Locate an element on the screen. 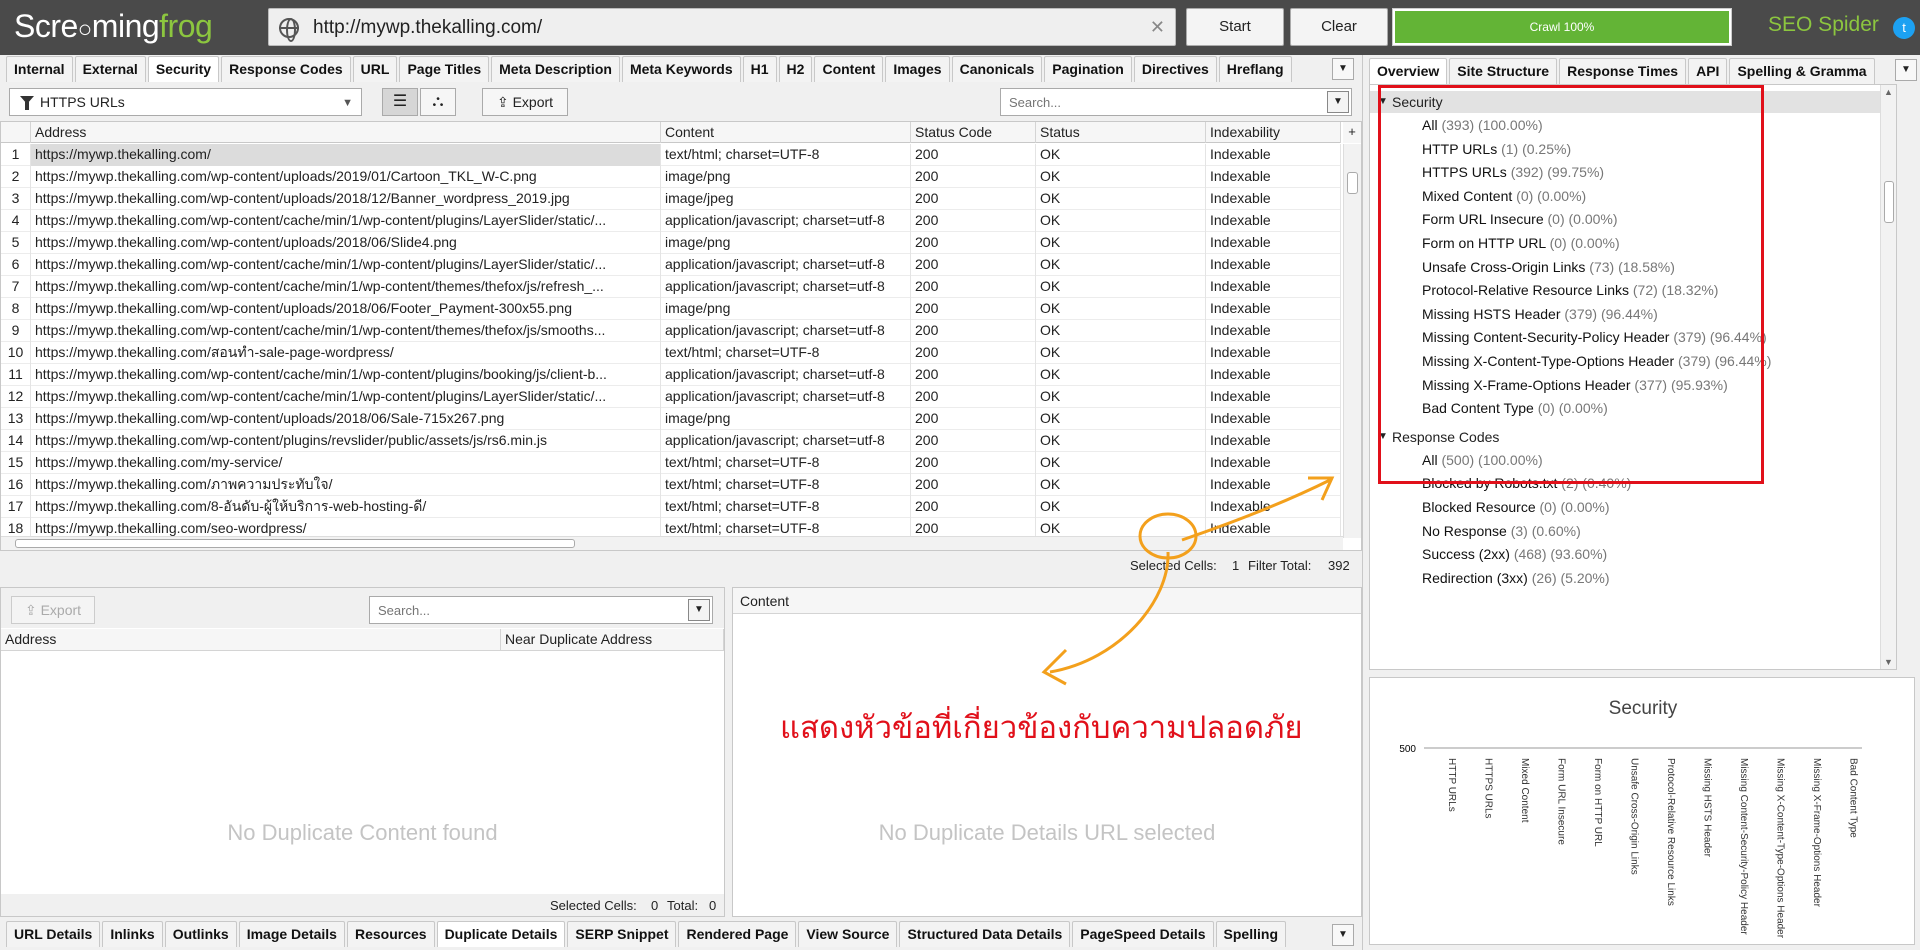 The height and width of the screenshot is (950, 1920). annotation-line-right is located at coordinates (1256, 510).